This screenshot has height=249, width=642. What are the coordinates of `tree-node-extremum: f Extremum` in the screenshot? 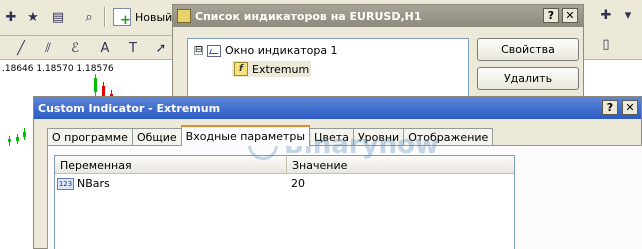 It's located at (272, 69).